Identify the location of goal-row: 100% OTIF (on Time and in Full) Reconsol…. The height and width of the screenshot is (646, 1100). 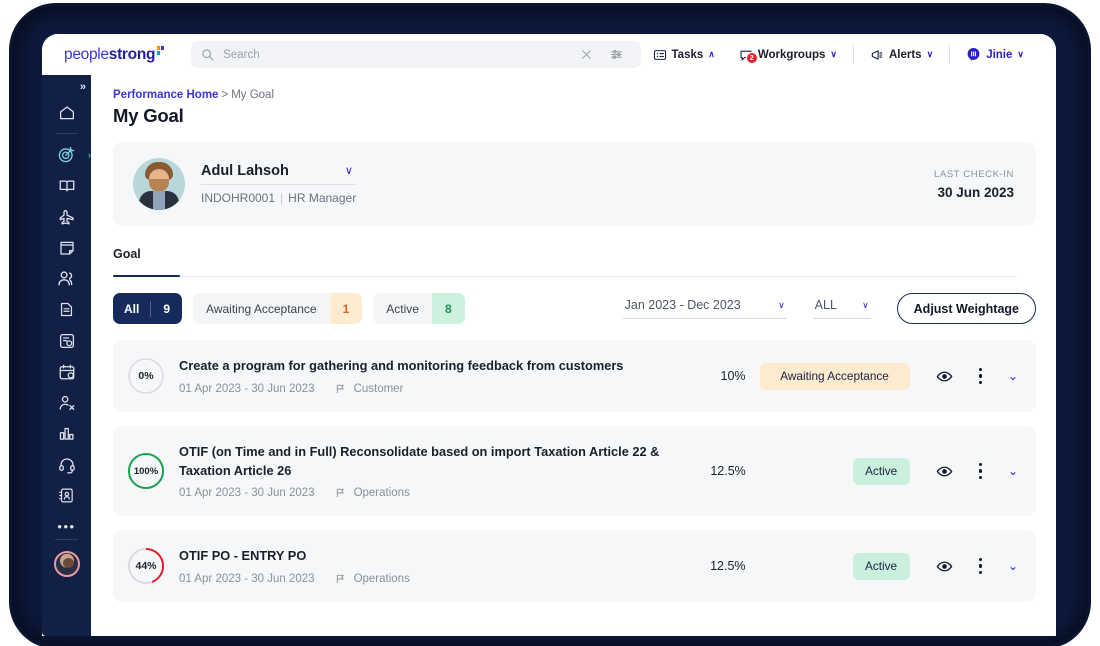
(574, 471).